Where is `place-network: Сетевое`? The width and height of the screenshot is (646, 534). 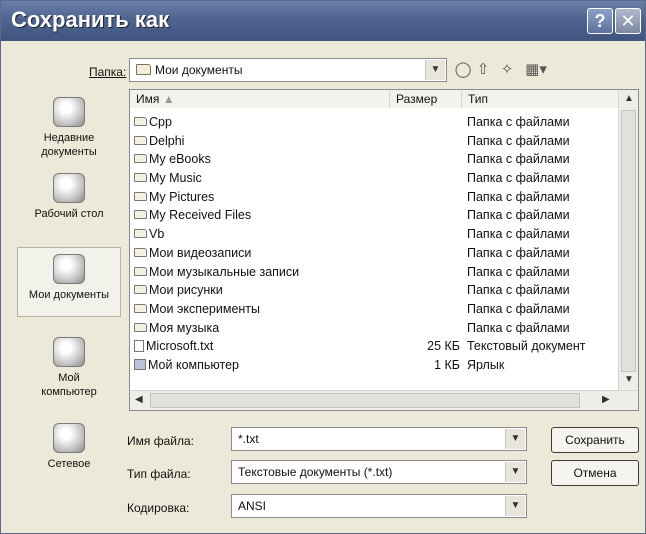
place-network: Сетевое is located at coordinates (69, 447).